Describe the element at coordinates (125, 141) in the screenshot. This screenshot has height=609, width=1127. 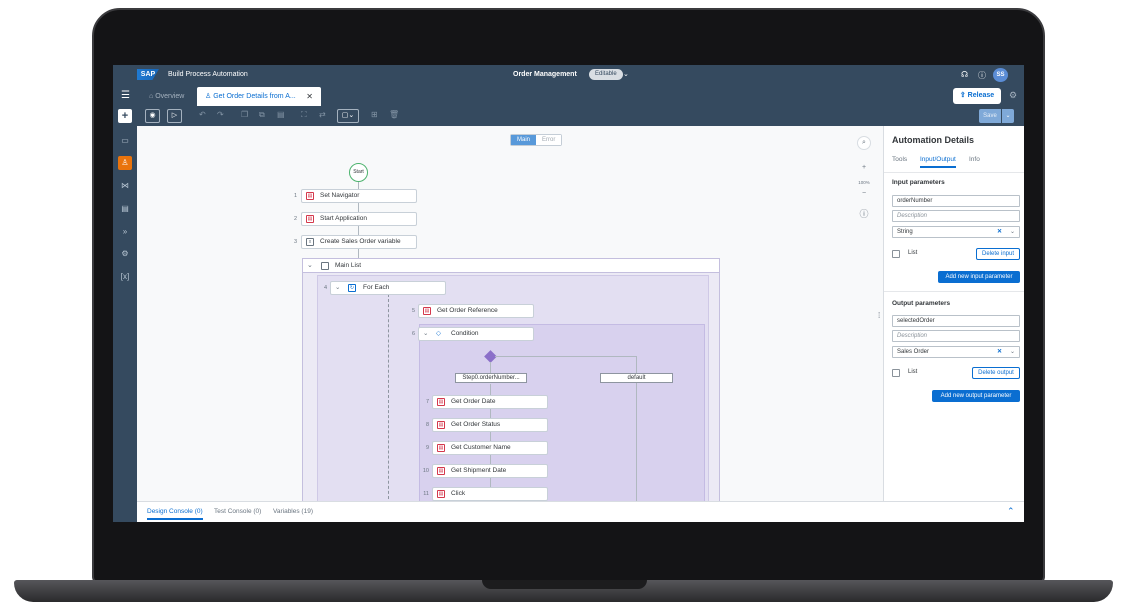
I see `screen-icon: ▭` at that location.